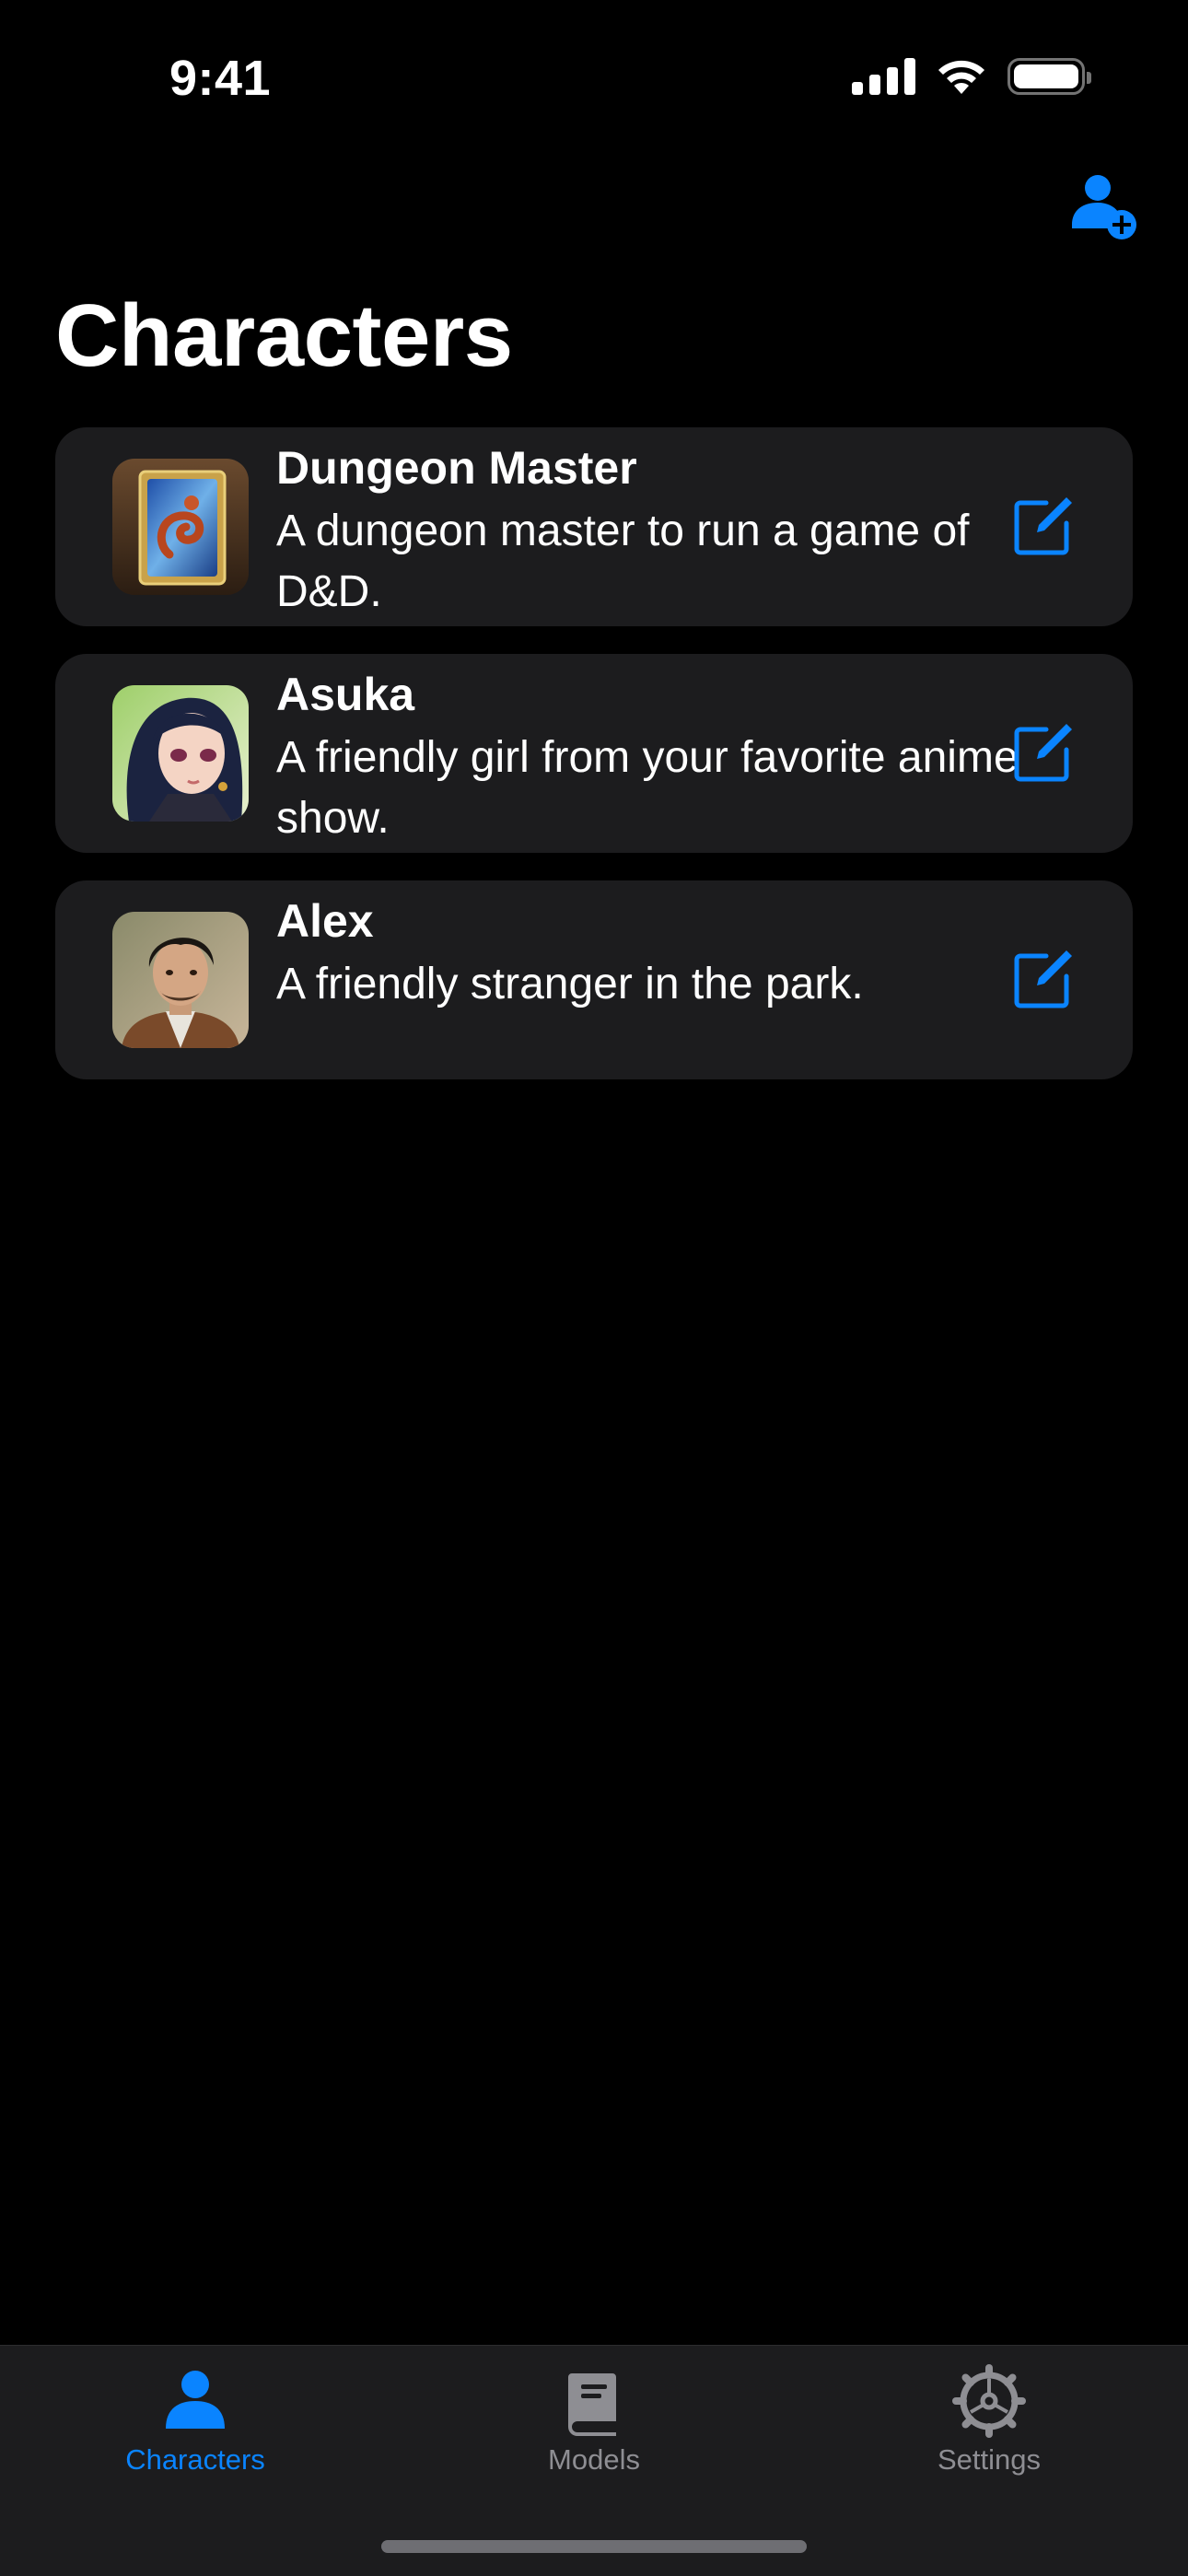 This screenshot has width=1188, height=2576. Describe the element at coordinates (883, 76) in the screenshot. I see `cellular-signal-icon` at that location.